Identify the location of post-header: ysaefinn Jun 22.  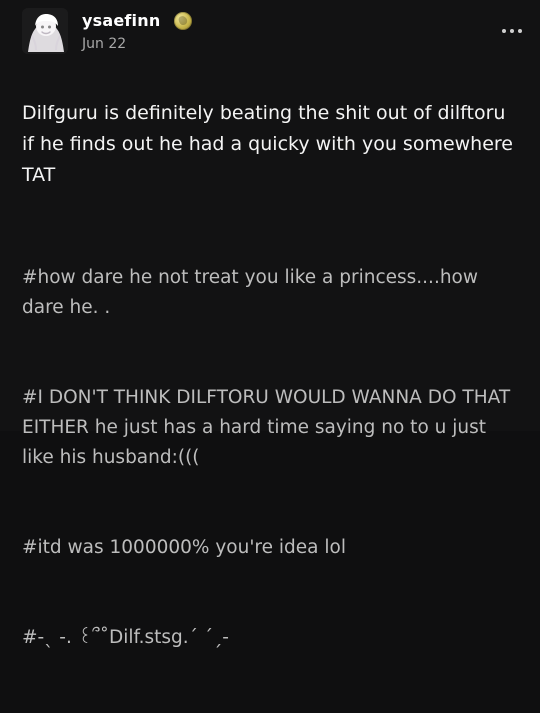
(272, 33).